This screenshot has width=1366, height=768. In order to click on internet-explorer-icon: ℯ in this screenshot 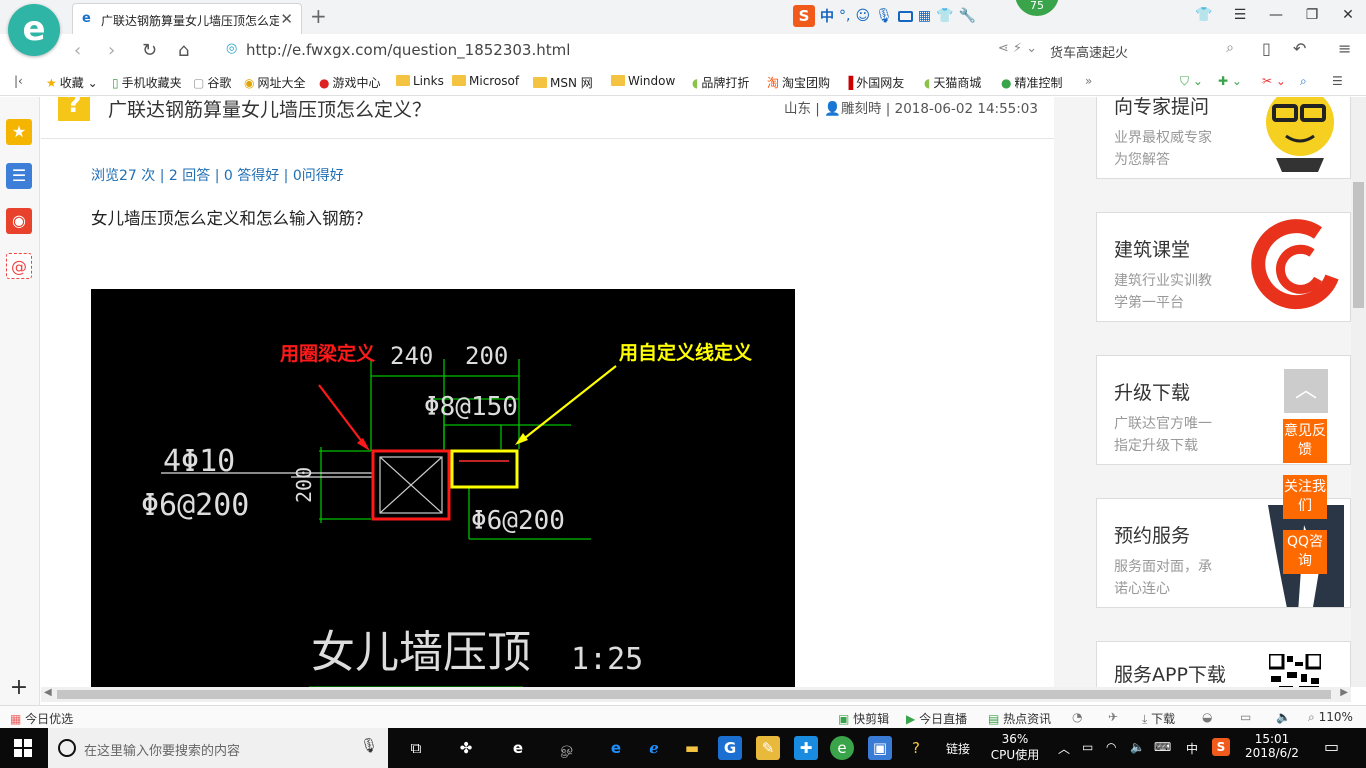, I will do `click(654, 748)`.